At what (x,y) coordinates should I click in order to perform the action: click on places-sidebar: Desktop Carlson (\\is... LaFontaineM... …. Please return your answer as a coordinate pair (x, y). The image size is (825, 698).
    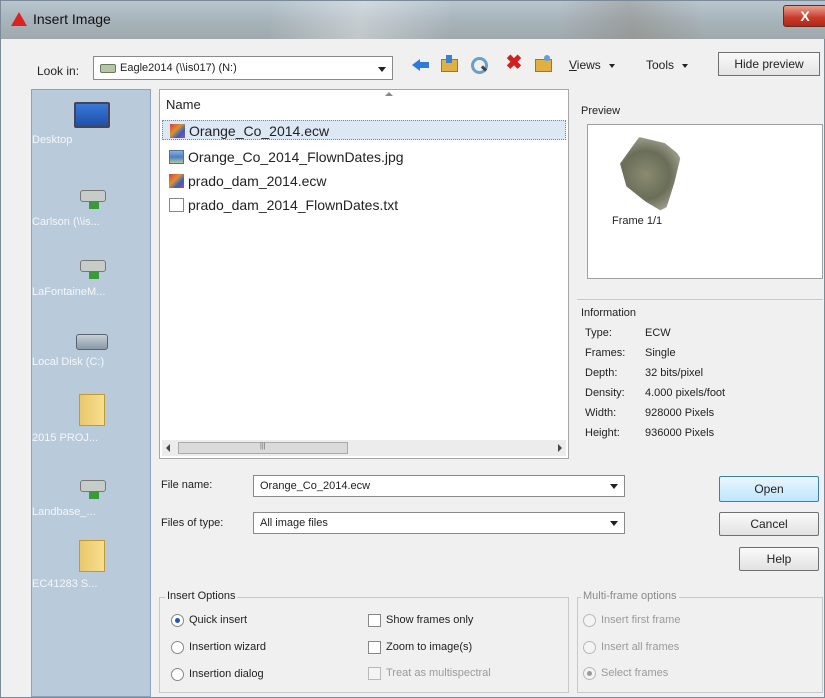
    Looking at the image, I should click on (91, 393).